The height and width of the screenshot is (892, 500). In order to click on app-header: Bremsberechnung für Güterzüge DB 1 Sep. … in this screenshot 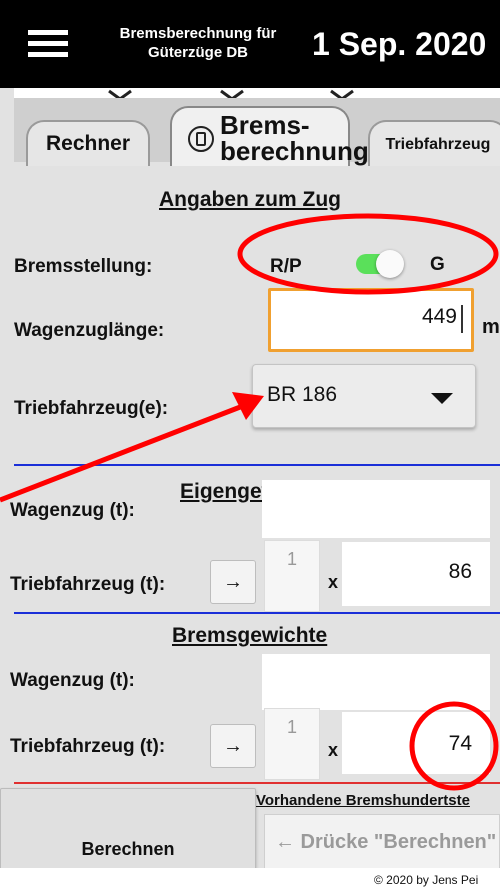, I will do `click(250, 44)`.